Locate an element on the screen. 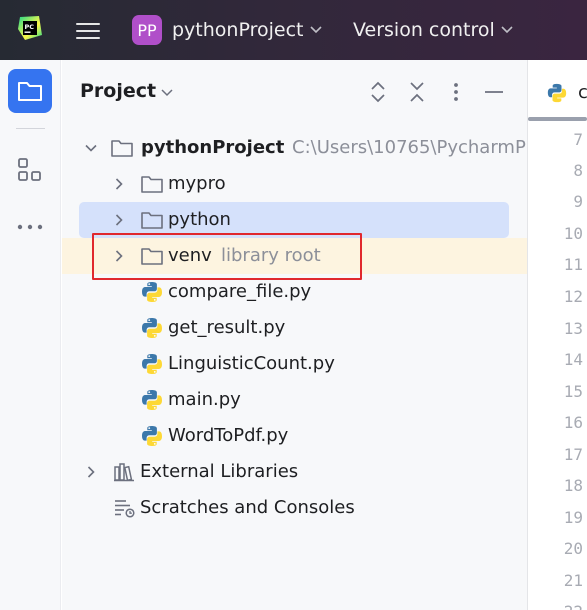 Image resolution: width=587 pixels, height=610 pixels. main-menu-button is located at coordinates (88, 31).